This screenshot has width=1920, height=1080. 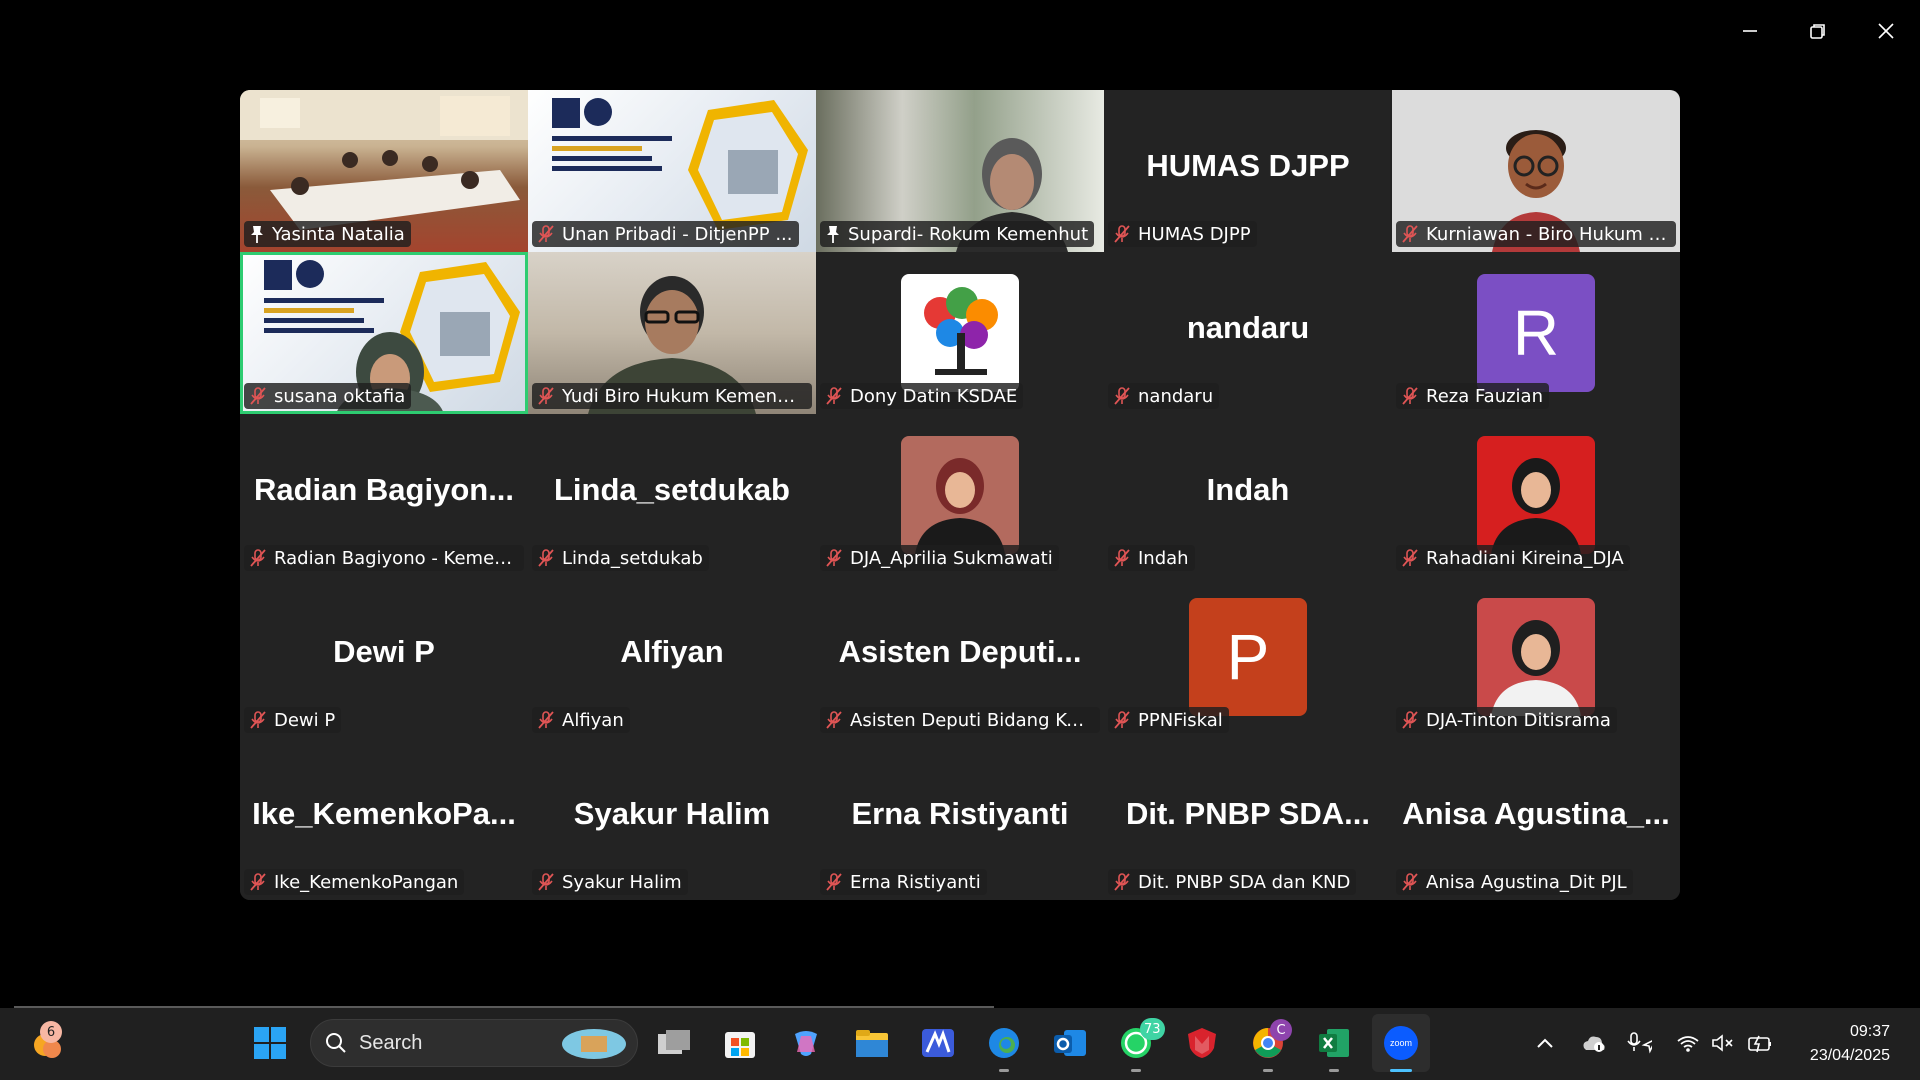 I want to click on task-view-icon, so click(x=674, y=1042).